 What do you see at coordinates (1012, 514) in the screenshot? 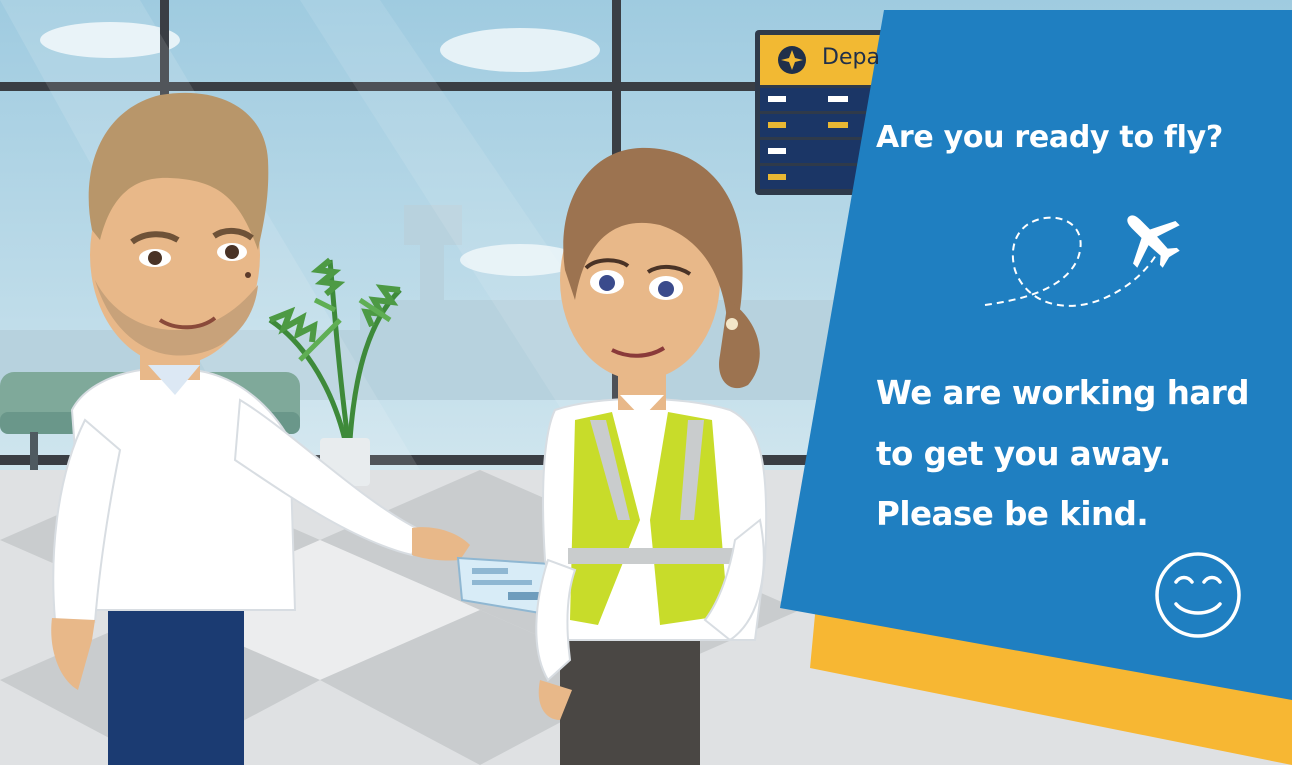
I see `banner-message-line-3: Please be kind.` at bounding box center [1012, 514].